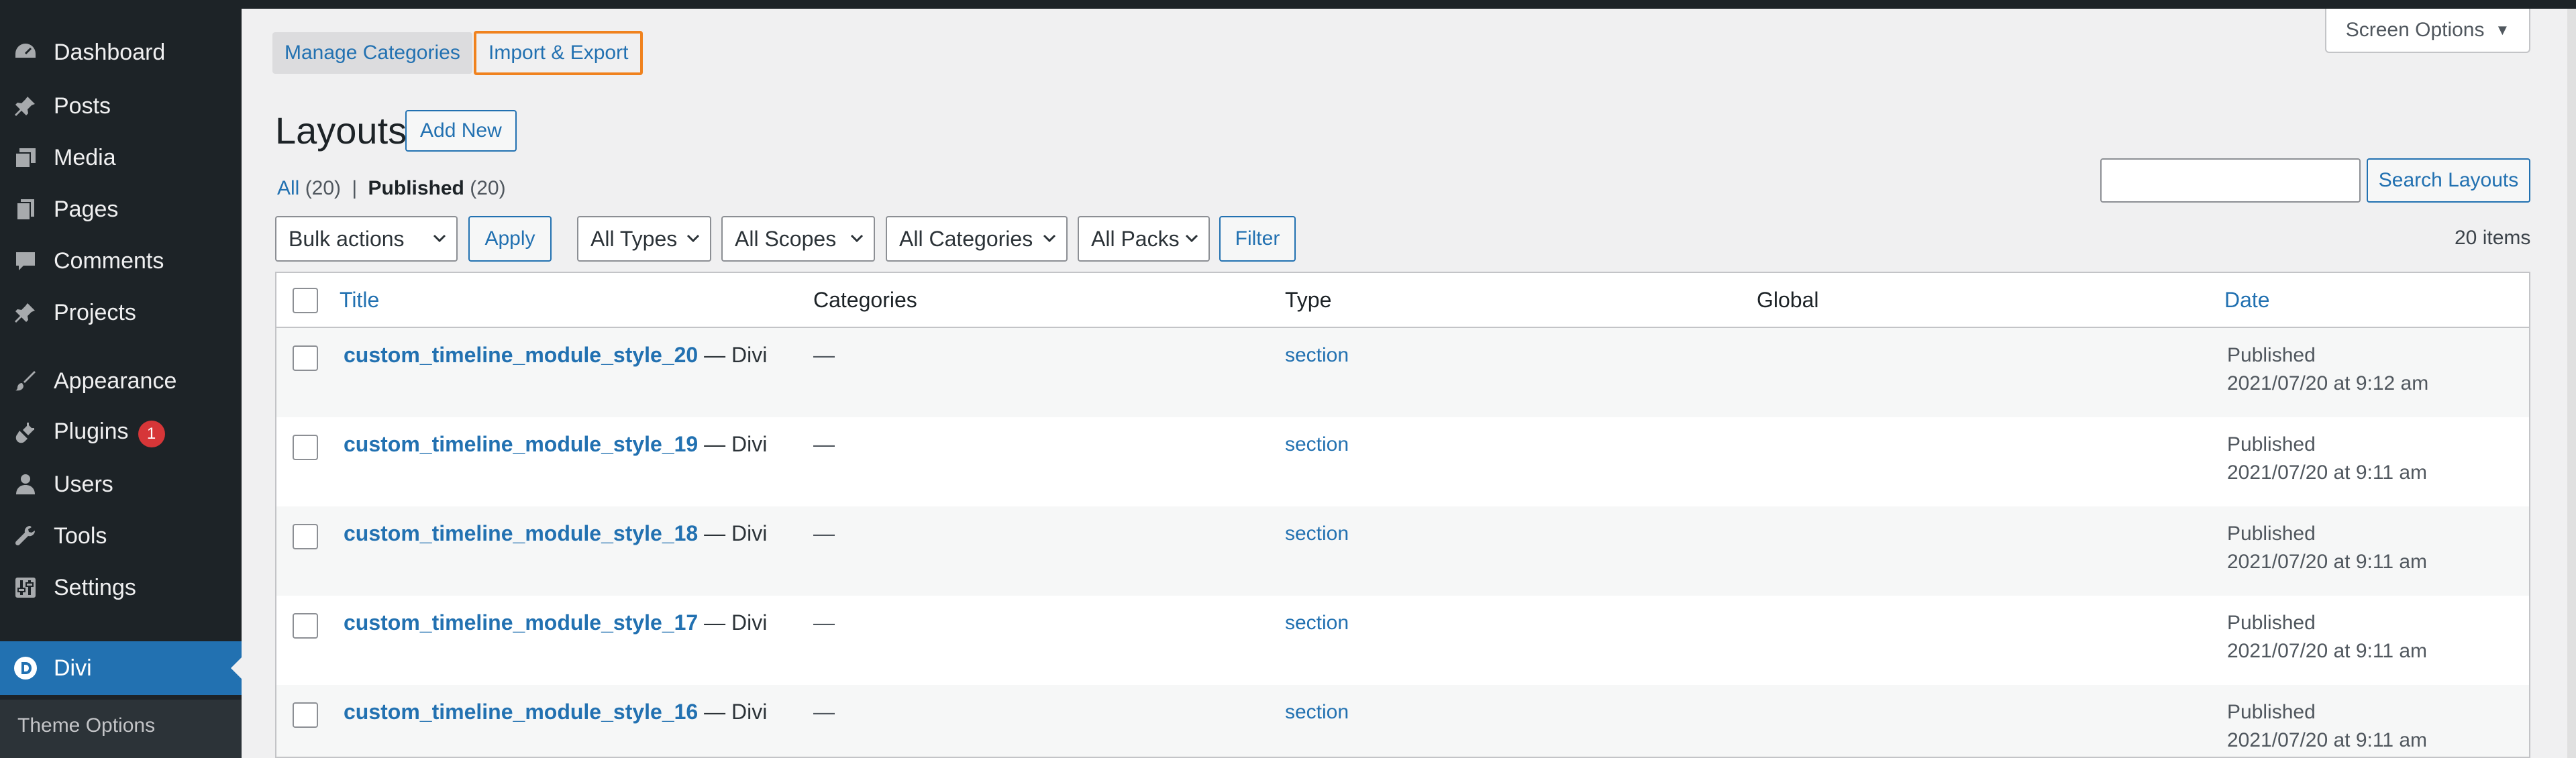  Describe the element at coordinates (341, 130) in the screenshot. I see `page-title: Layouts` at that location.